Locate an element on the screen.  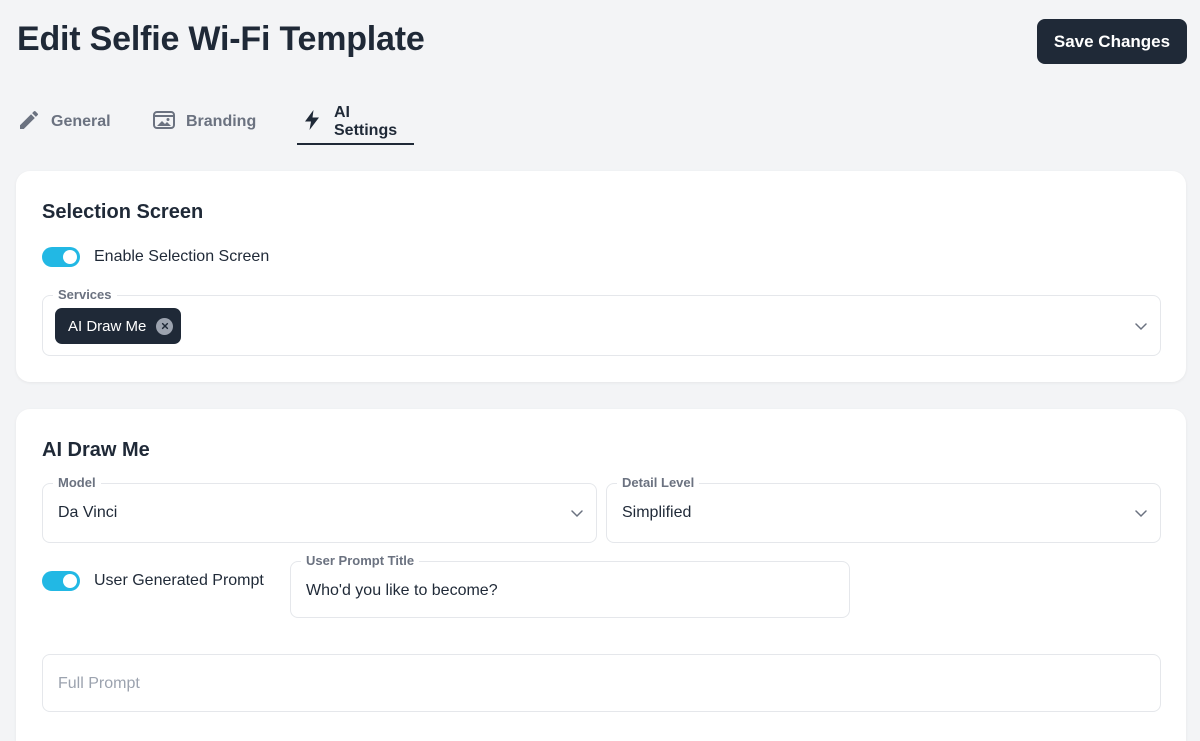
save-changes-button: Save Changes is located at coordinates (1112, 41).